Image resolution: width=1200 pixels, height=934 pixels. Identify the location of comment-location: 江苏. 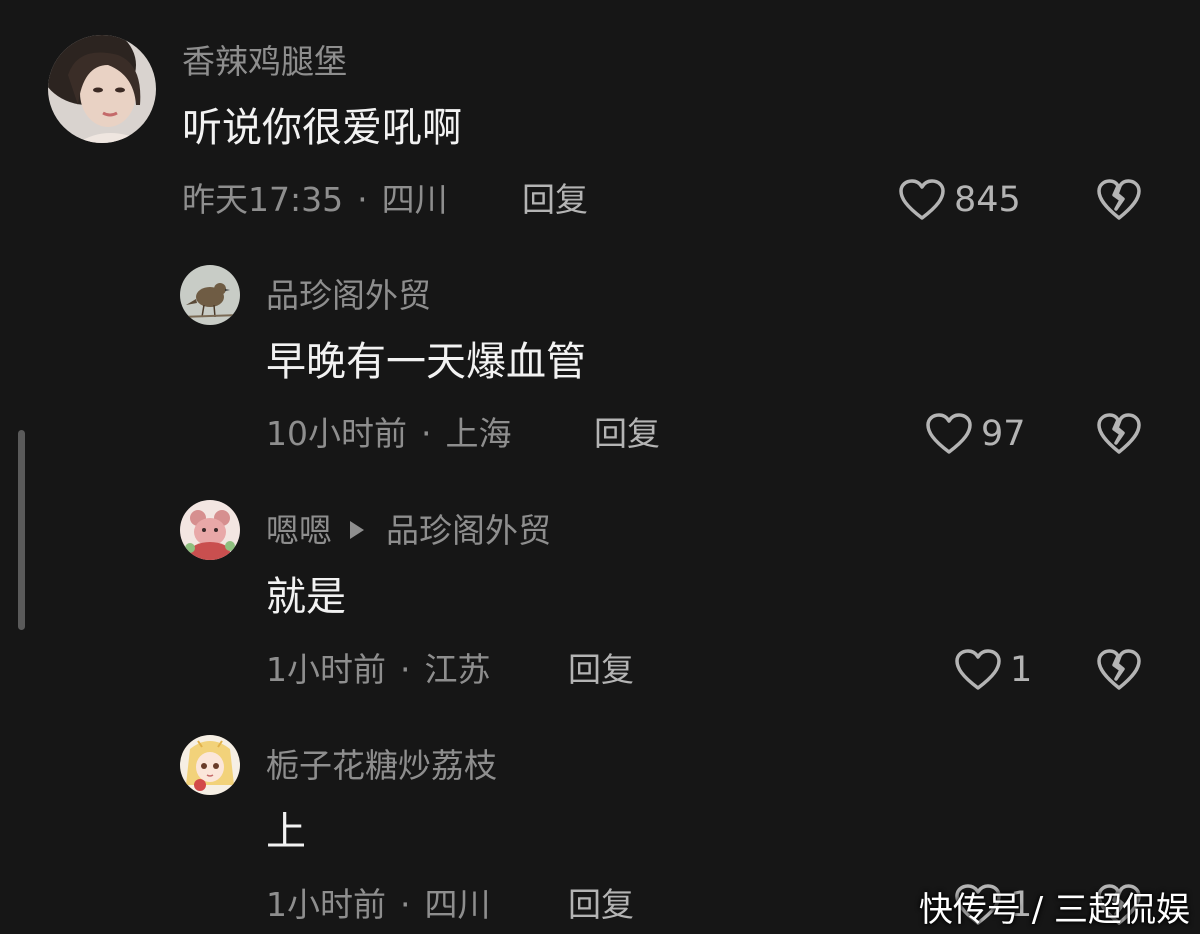
(457, 669).